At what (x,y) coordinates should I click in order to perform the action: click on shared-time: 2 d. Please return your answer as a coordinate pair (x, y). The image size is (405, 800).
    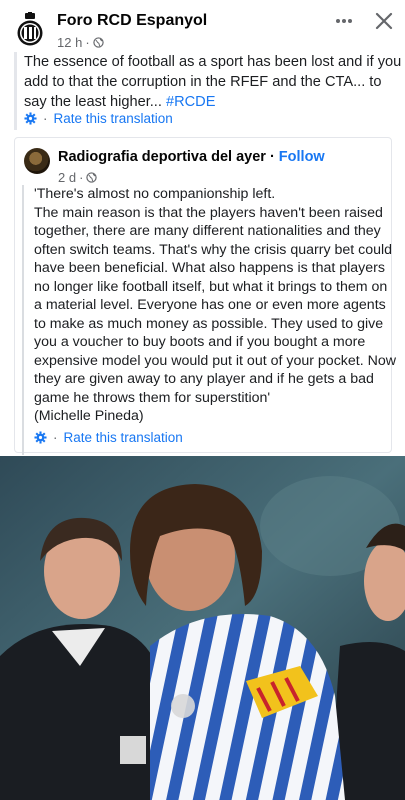
    Looking at the image, I should click on (67, 177).